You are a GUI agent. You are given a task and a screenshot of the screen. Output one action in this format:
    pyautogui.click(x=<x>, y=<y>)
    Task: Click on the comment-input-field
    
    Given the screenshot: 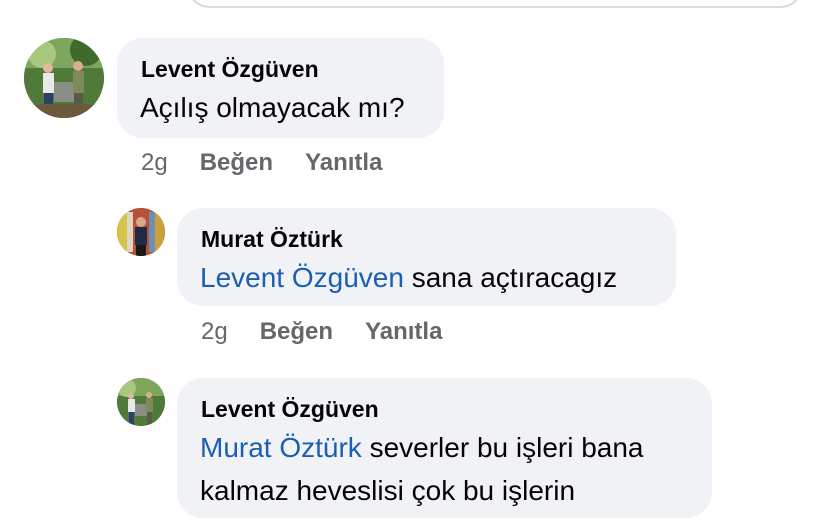 What is the action you would take?
    pyautogui.click(x=495, y=4)
    